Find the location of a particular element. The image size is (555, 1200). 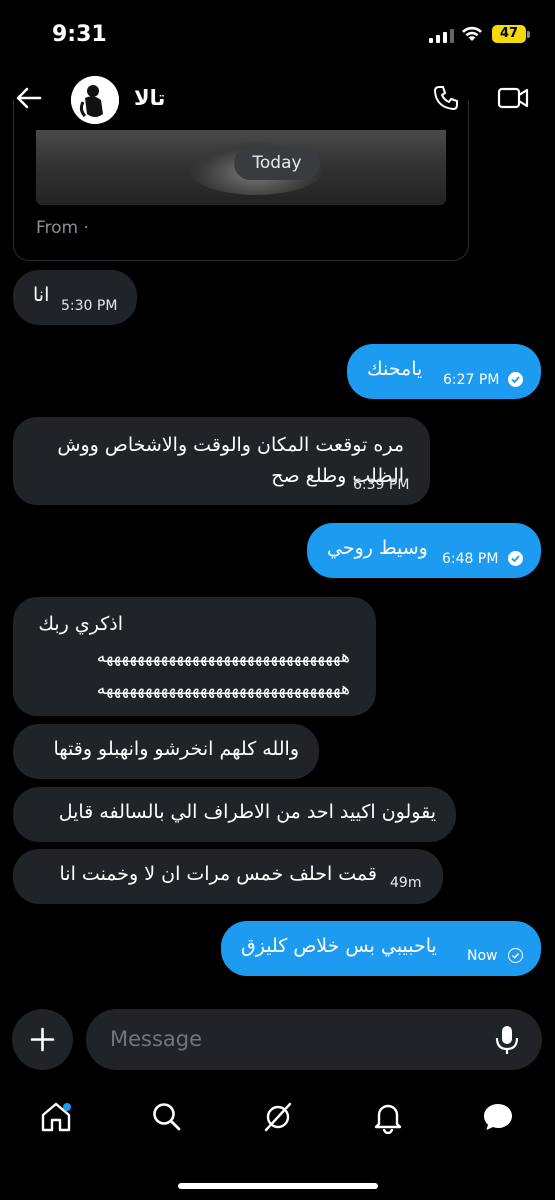

message-text: انا is located at coordinates (41, 295).